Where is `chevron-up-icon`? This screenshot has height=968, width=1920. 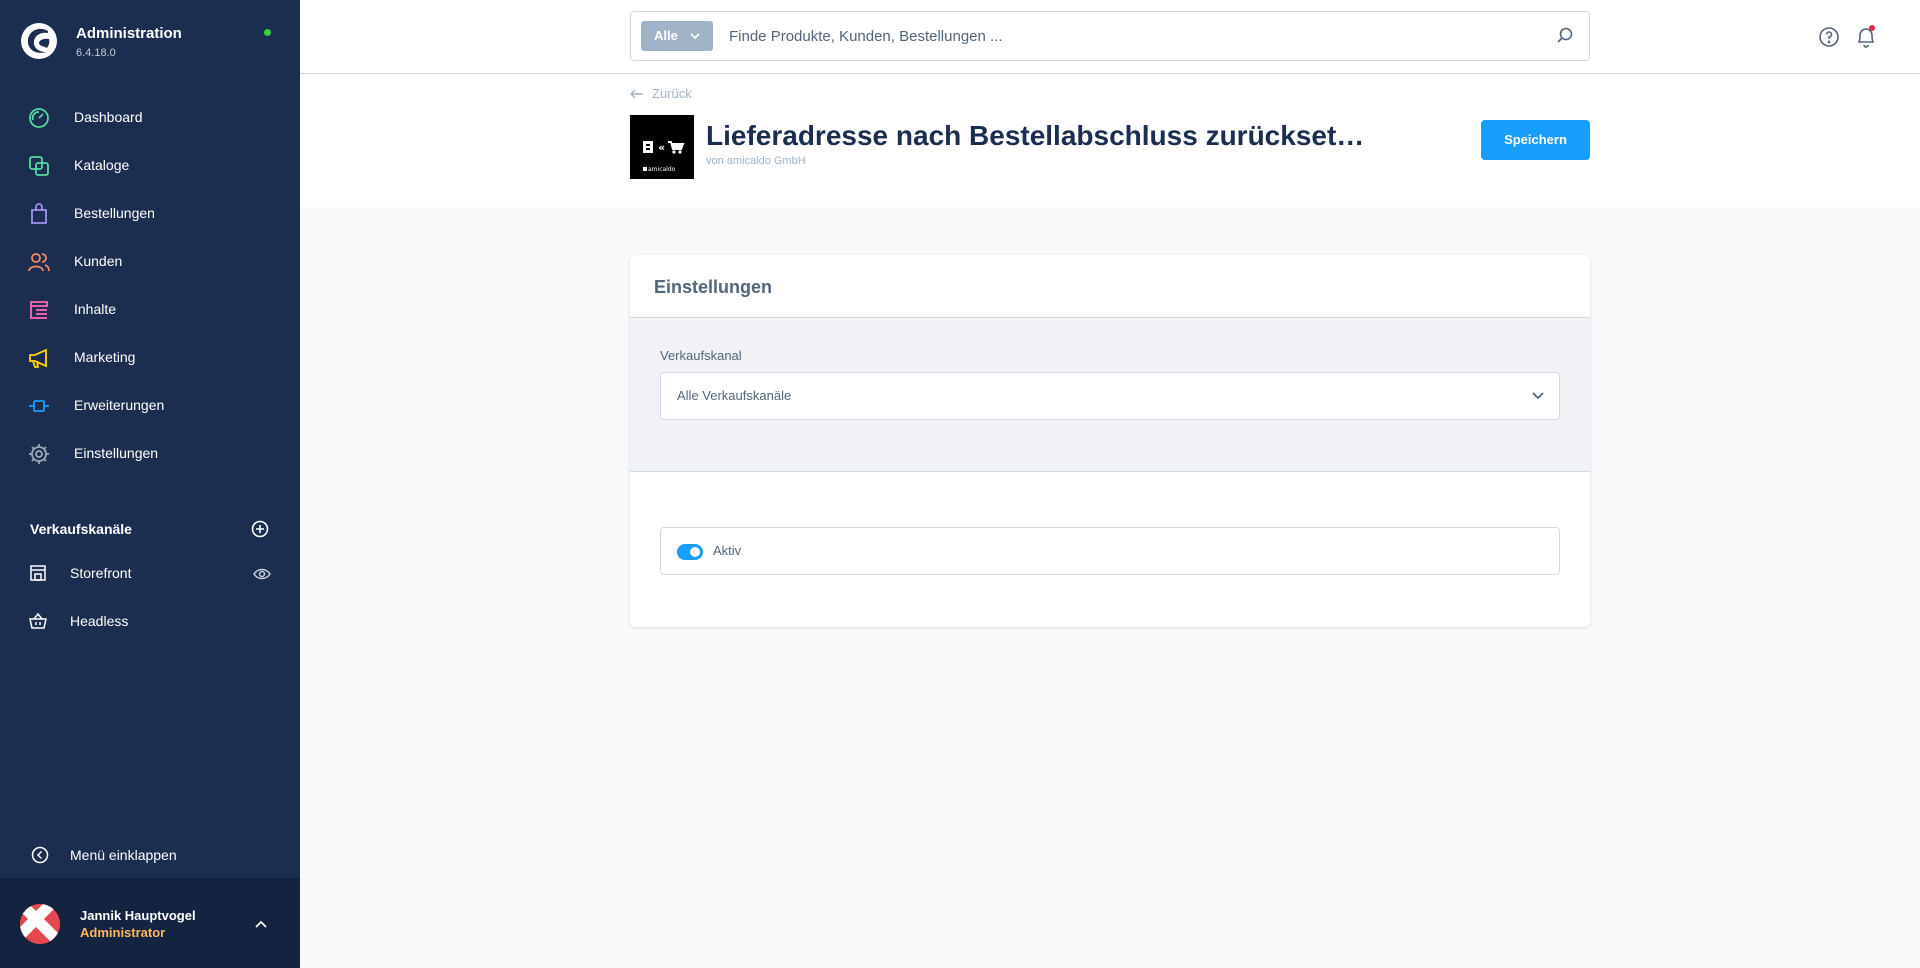 chevron-up-icon is located at coordinates (261, 924).